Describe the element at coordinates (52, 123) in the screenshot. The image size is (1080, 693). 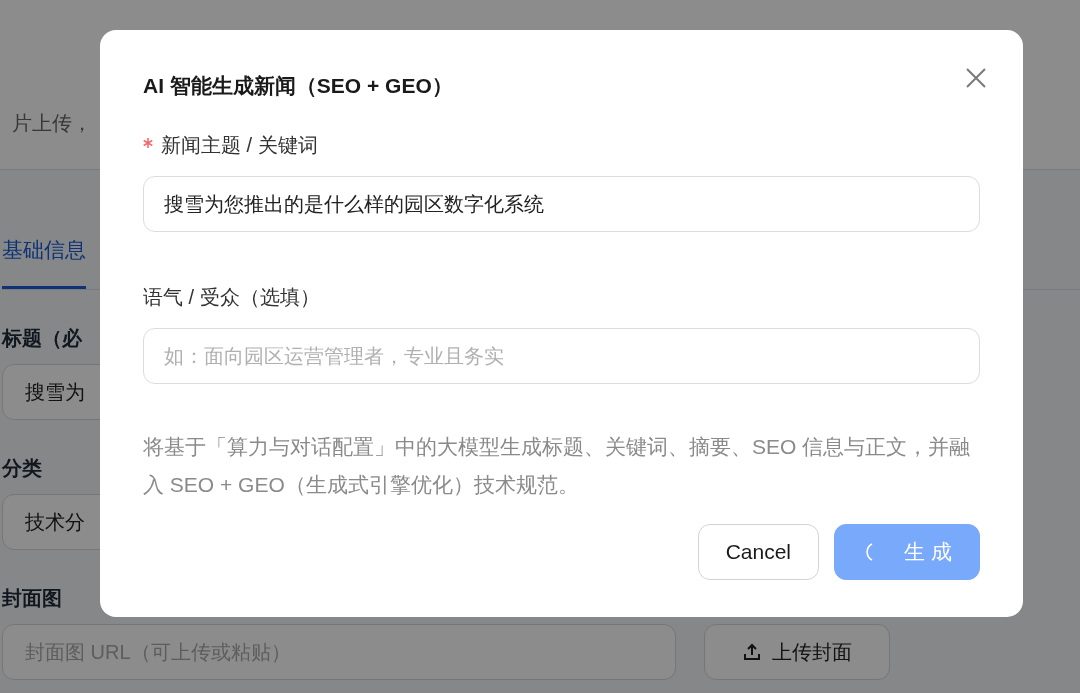
I see `header-text: 片上传，` at that location.